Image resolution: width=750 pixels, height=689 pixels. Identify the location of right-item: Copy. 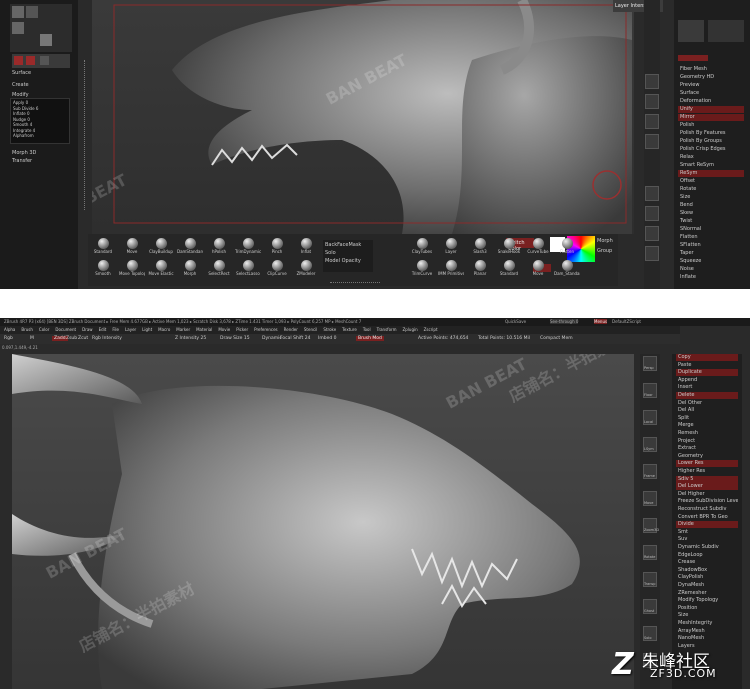
(707, 357).